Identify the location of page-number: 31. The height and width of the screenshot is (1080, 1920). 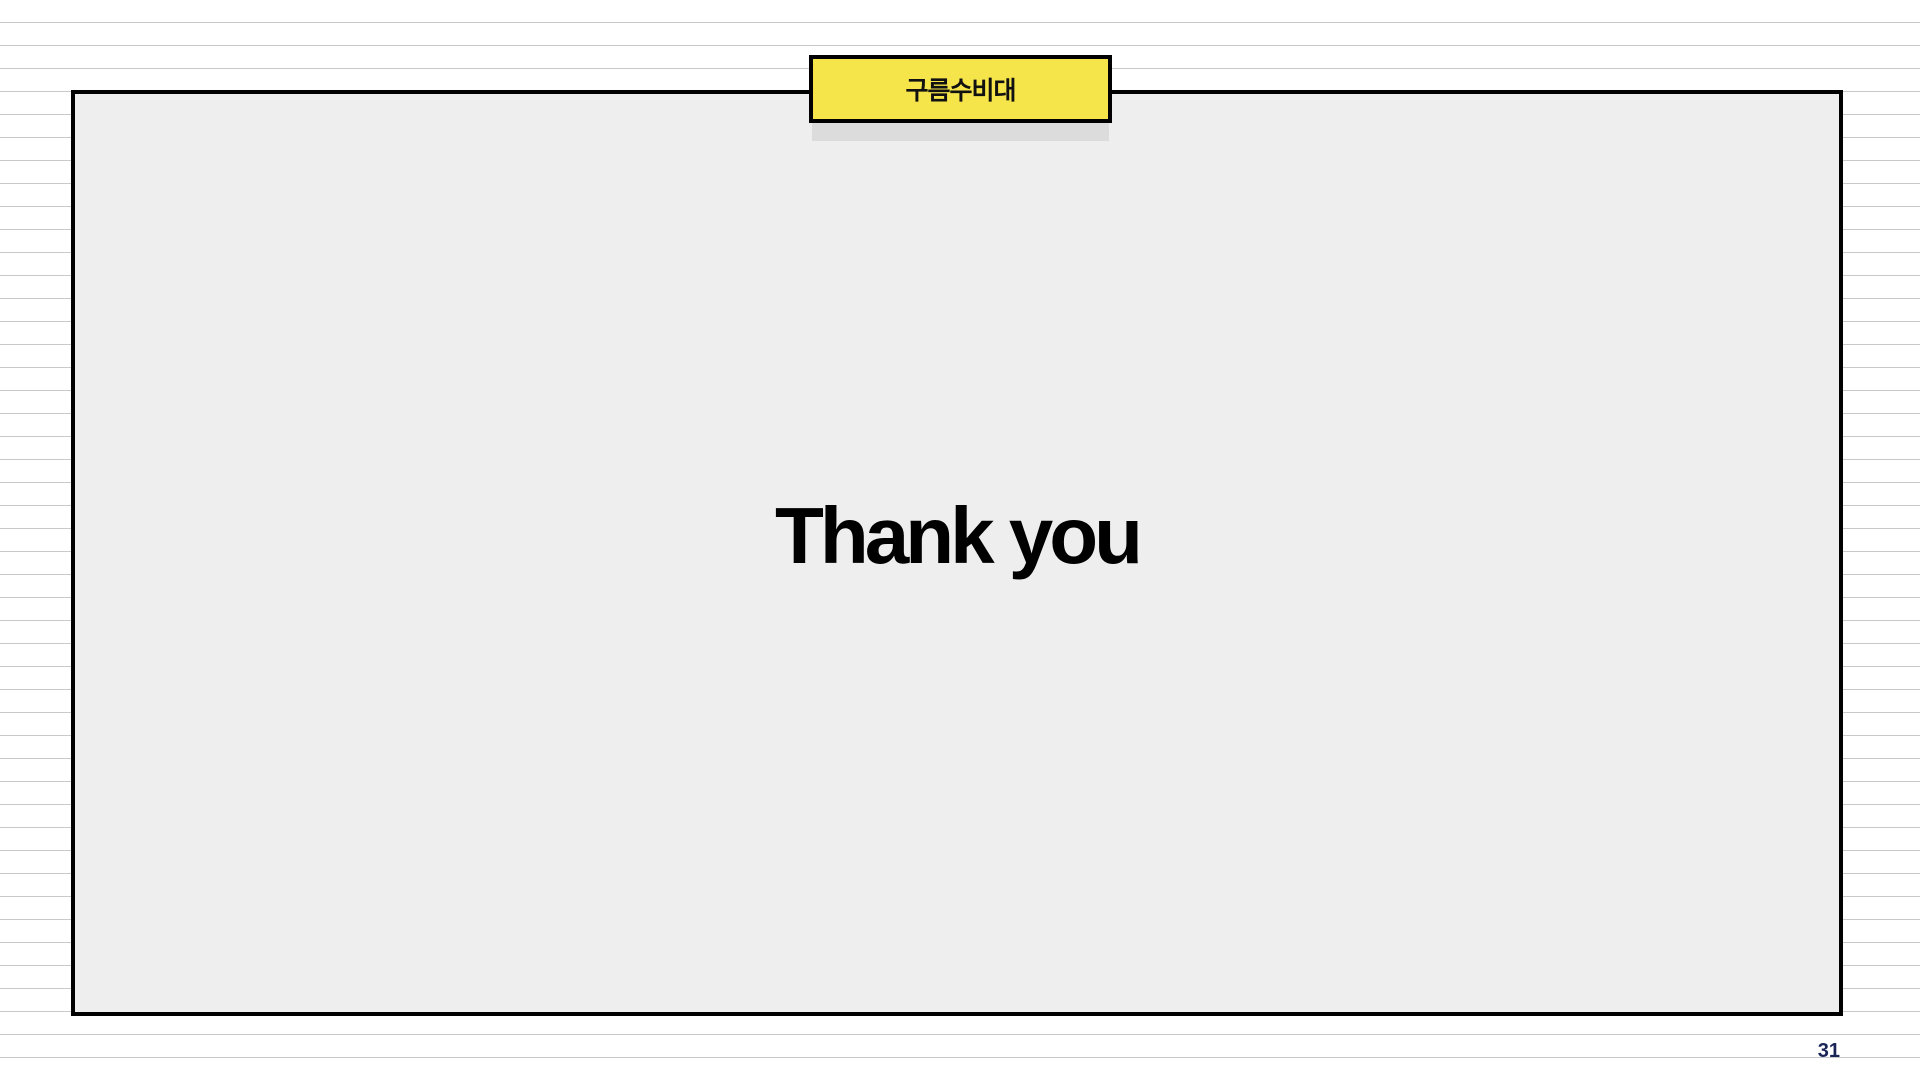
(1828, 1051).